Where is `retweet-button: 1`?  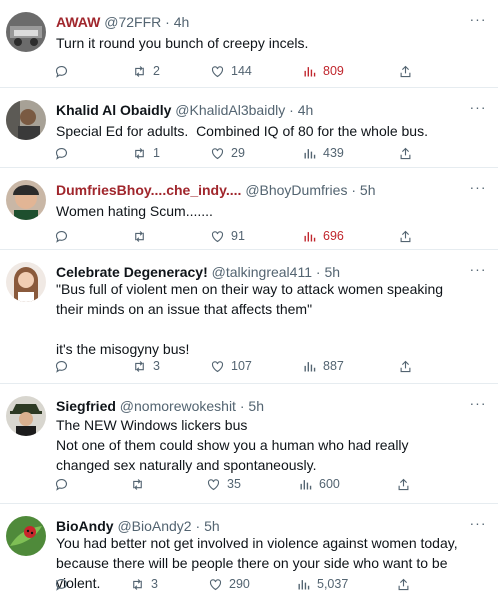
retweet-button: 1 is located at coordinates (146, 153).